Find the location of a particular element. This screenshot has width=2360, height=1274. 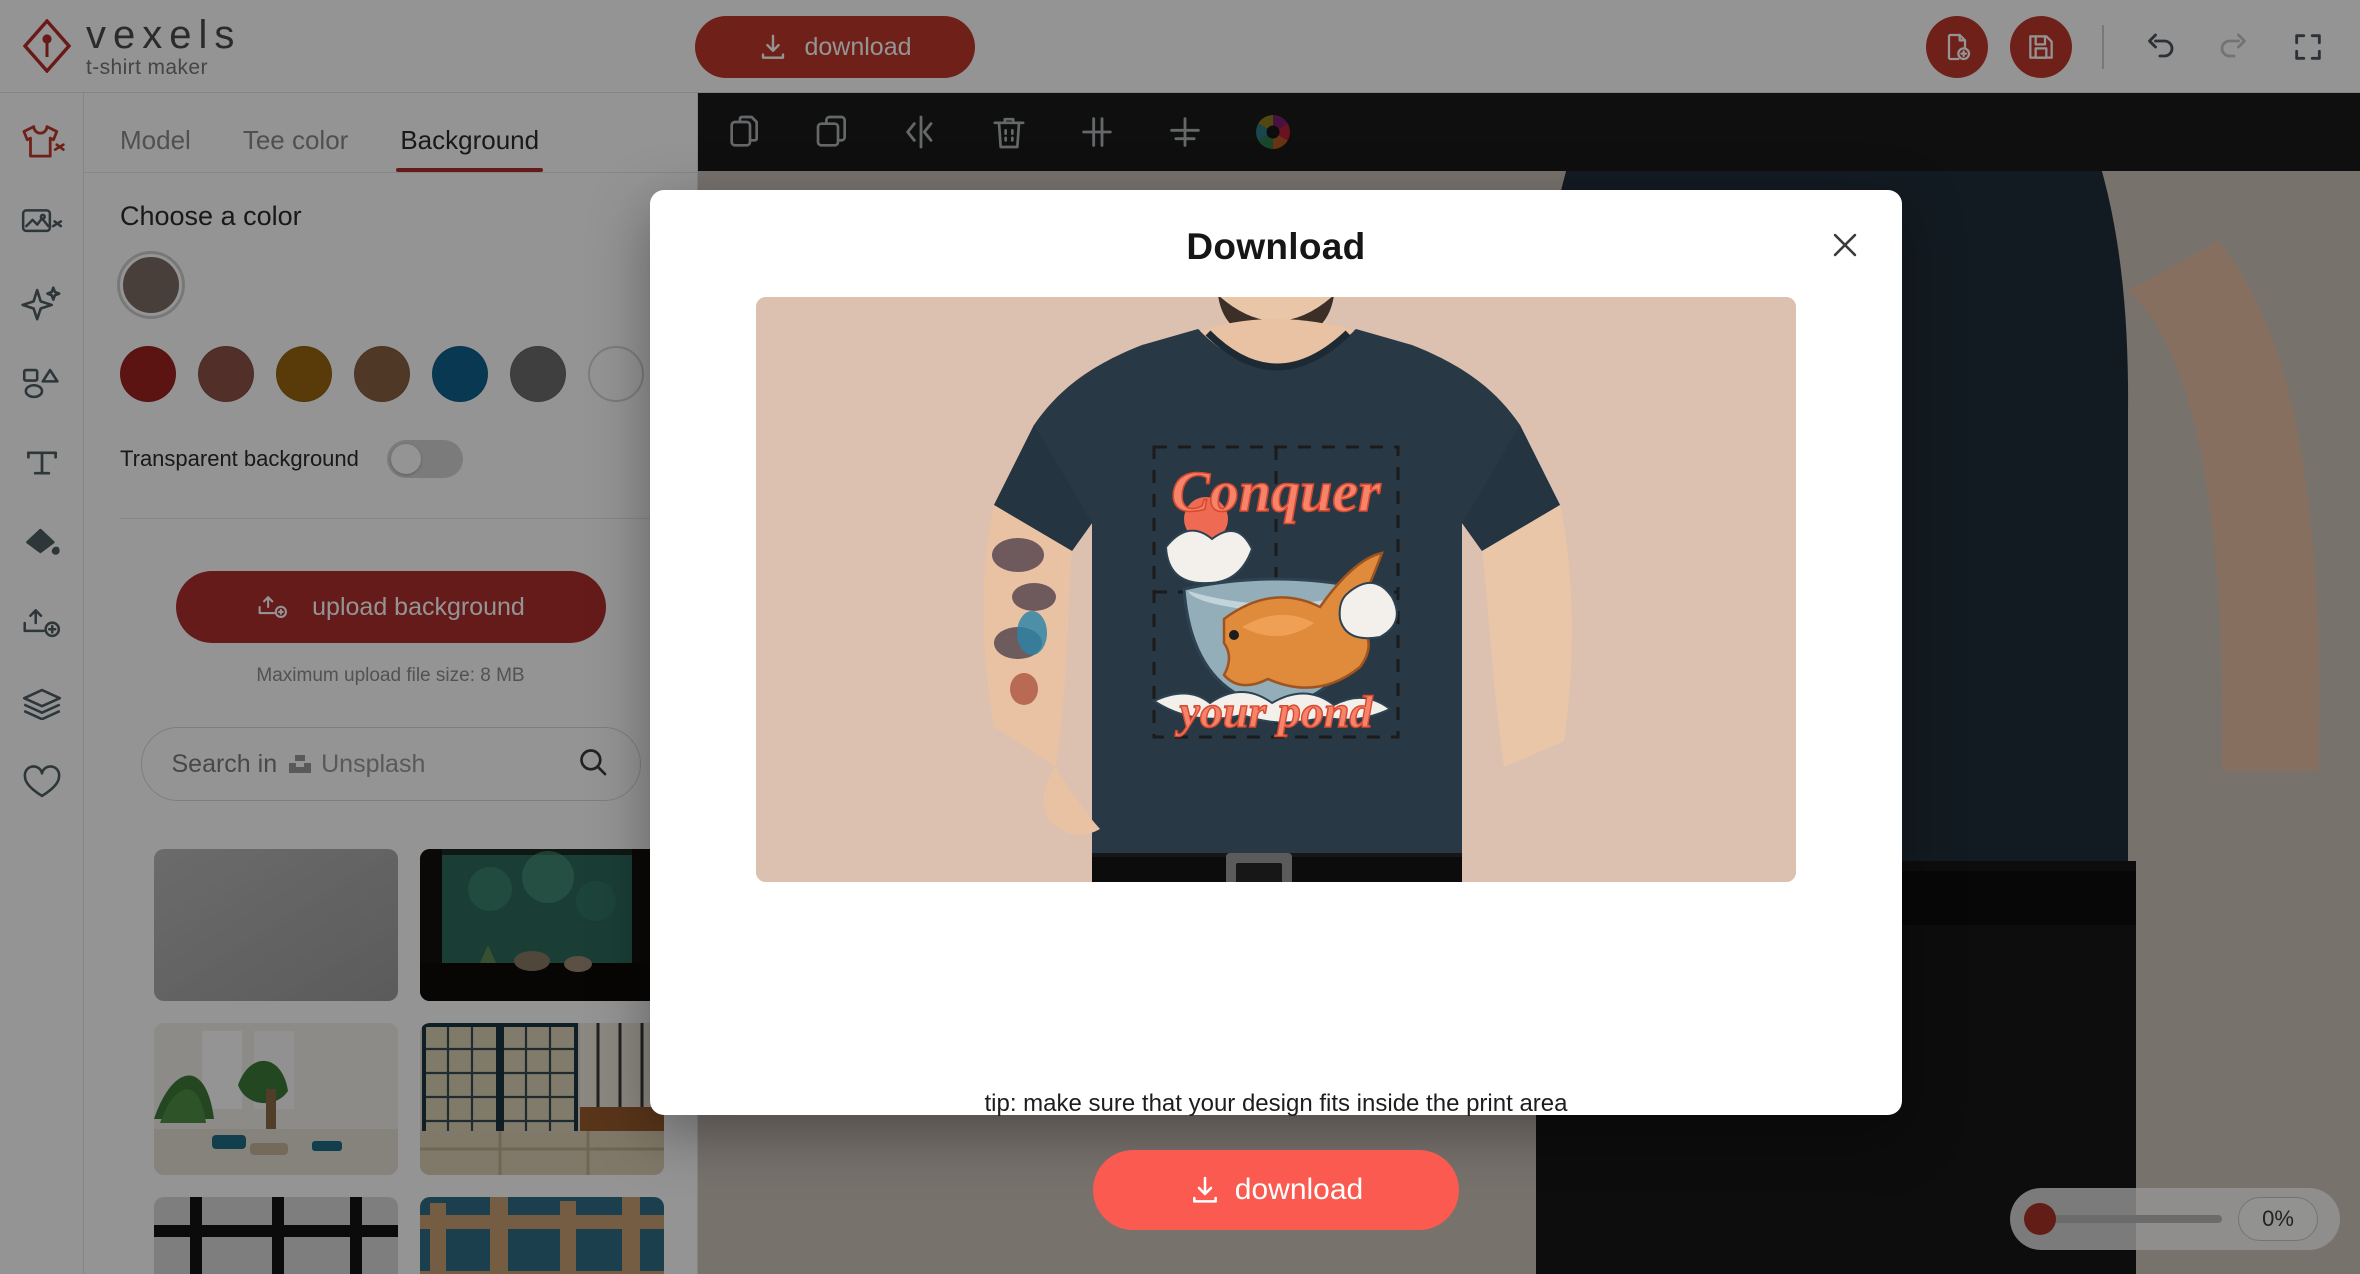

artwork-headline: Conquer is located at coordinates (1276, 491).